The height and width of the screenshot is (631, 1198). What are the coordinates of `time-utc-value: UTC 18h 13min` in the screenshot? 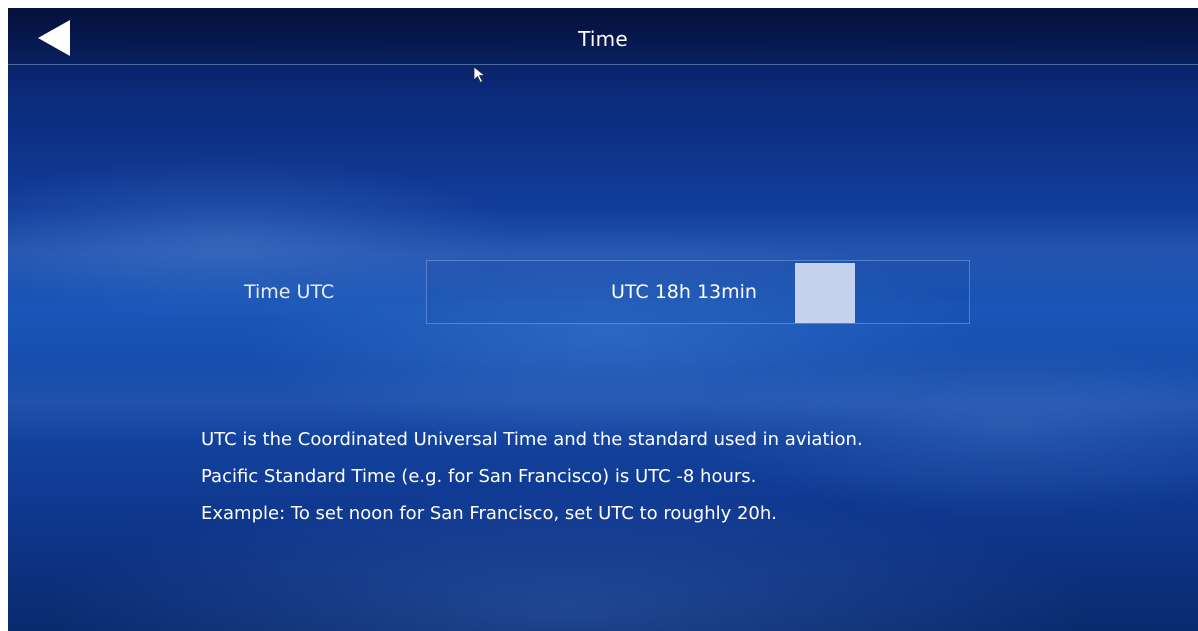 It's located at (684, 292).